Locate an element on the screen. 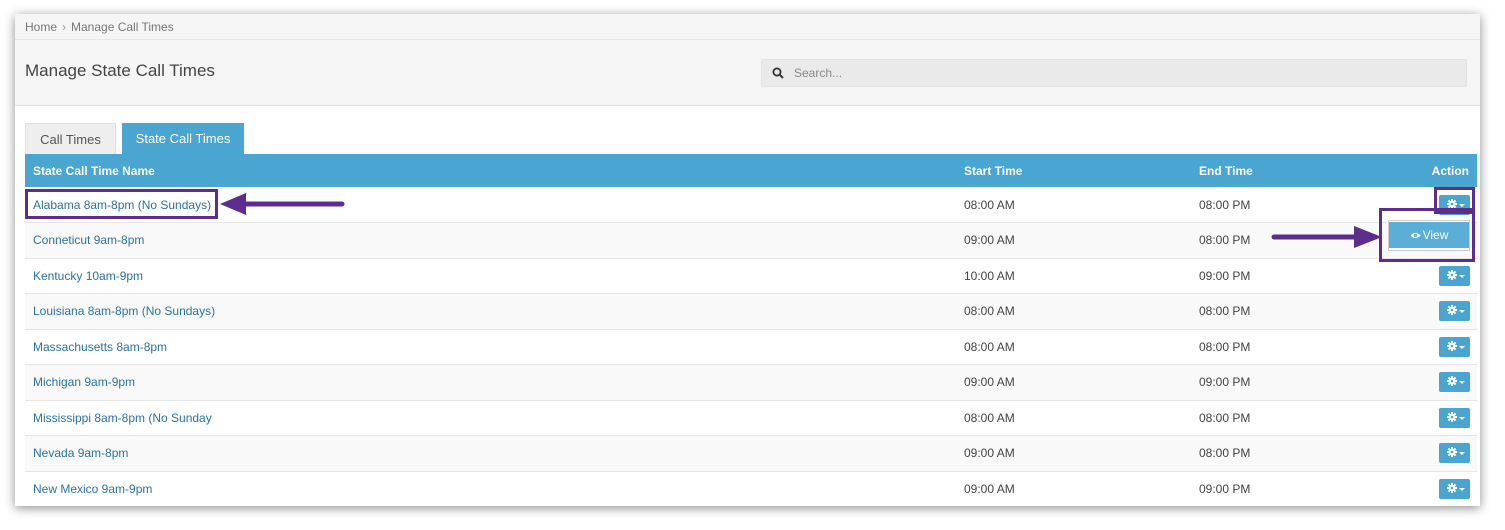 Image resolution: width=1505 pixels, height=530 pixels. search-input is located at coordinates (1122, 73).